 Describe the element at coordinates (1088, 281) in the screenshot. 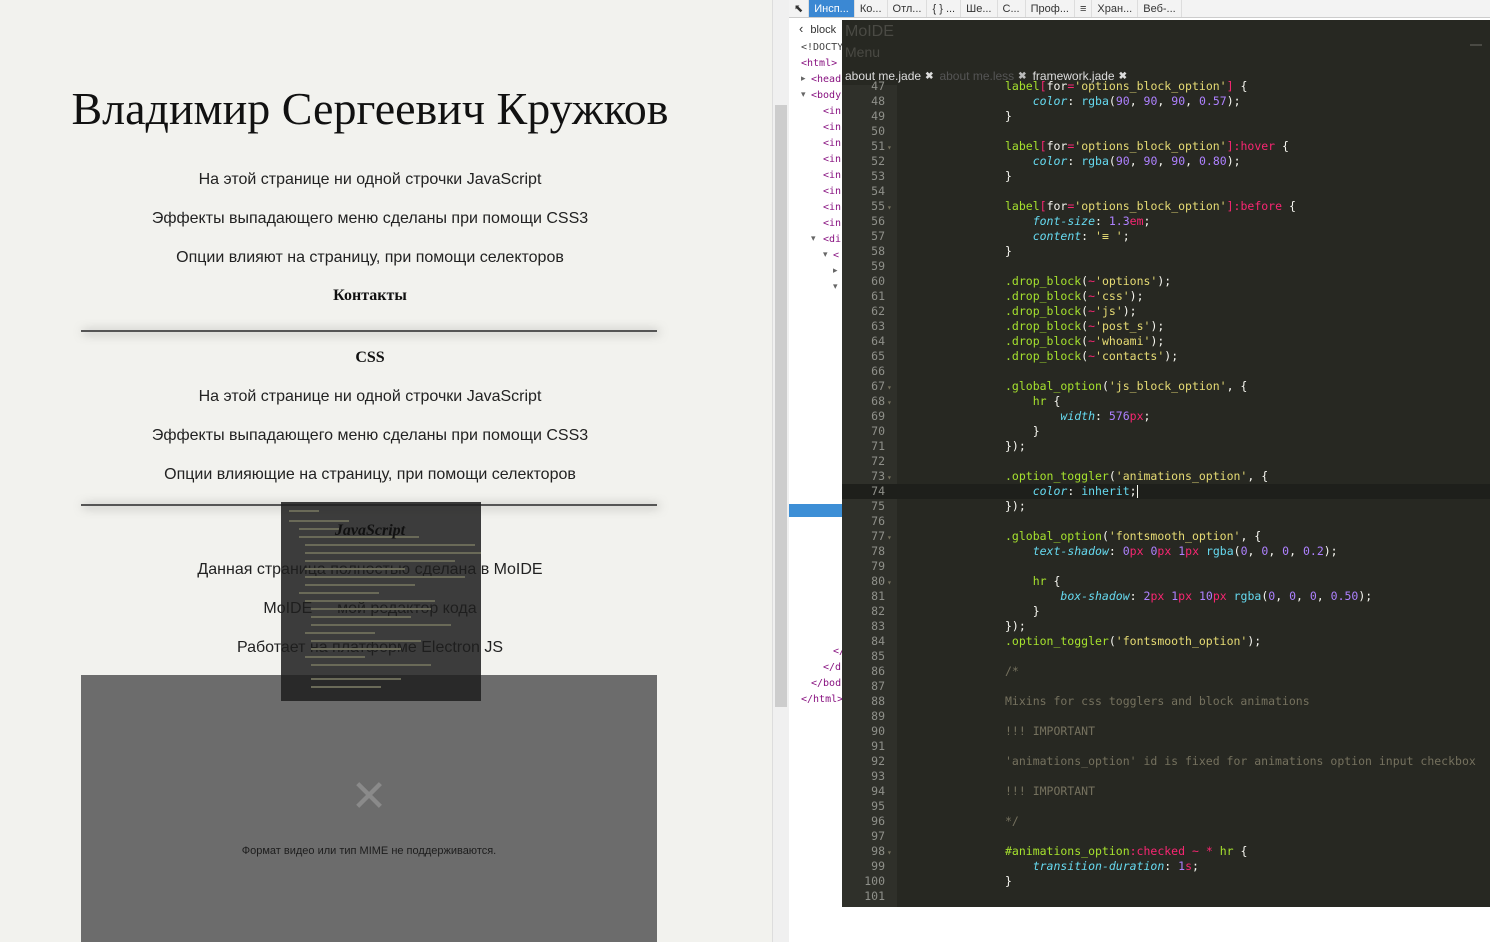

I see `code-text: .drop_block(~'options');` at that location.